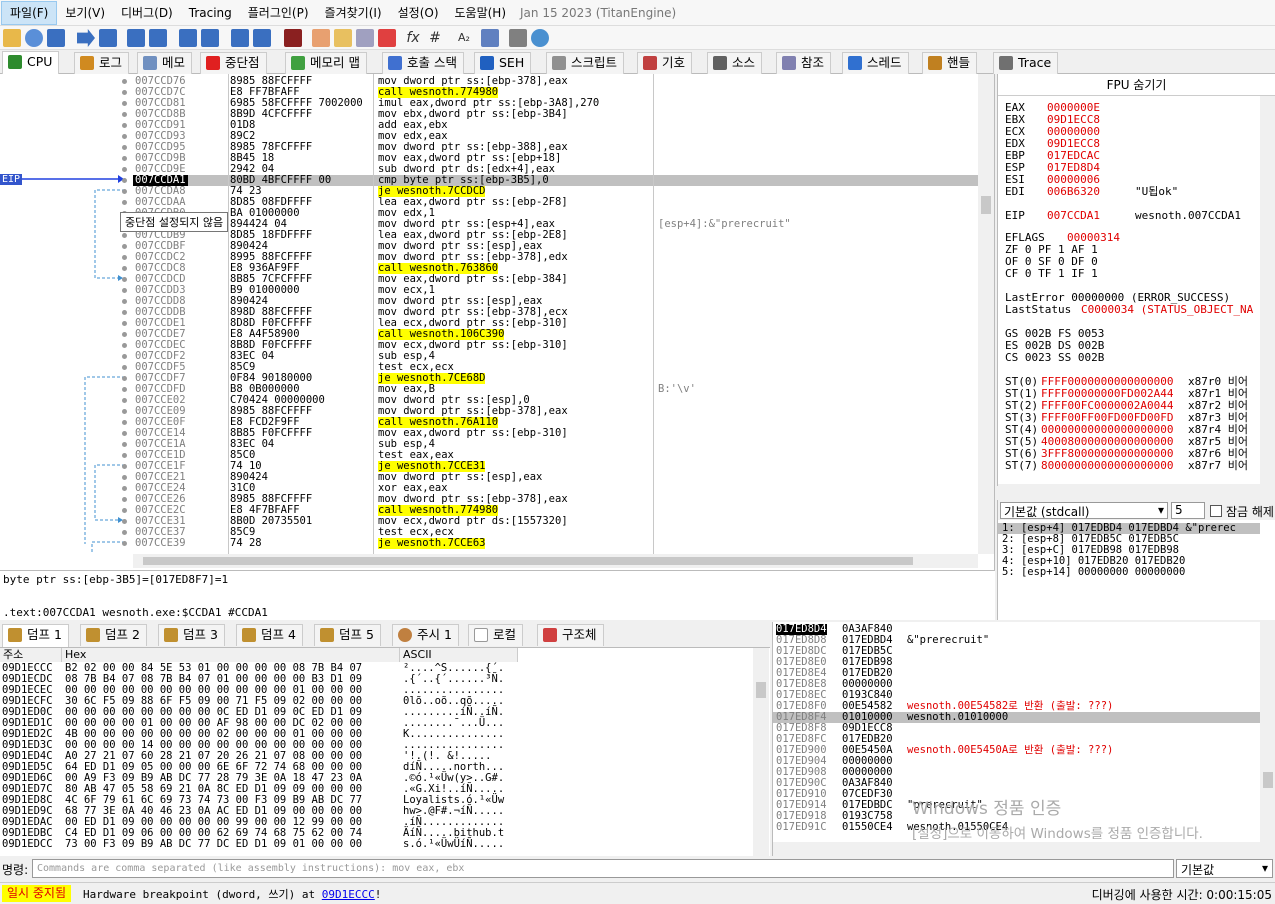 The width and height of the screenshot is (1275, 904). What do you see at coordinates (1123, 216) in the screenshot?
I see `register-row: EIP 007CCDA1 wesnoth.007CCDA1` at bounding box center [1123, 216].